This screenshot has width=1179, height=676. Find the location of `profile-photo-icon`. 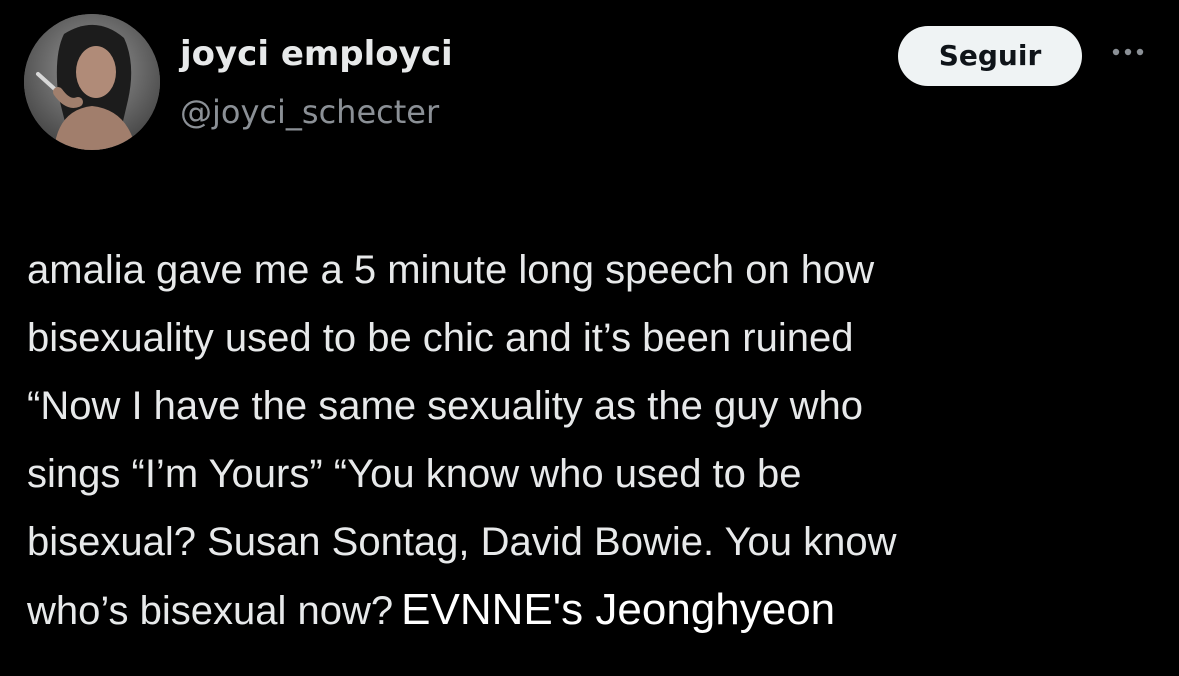

profile-photo-icon is located at coordinates (92, 82).